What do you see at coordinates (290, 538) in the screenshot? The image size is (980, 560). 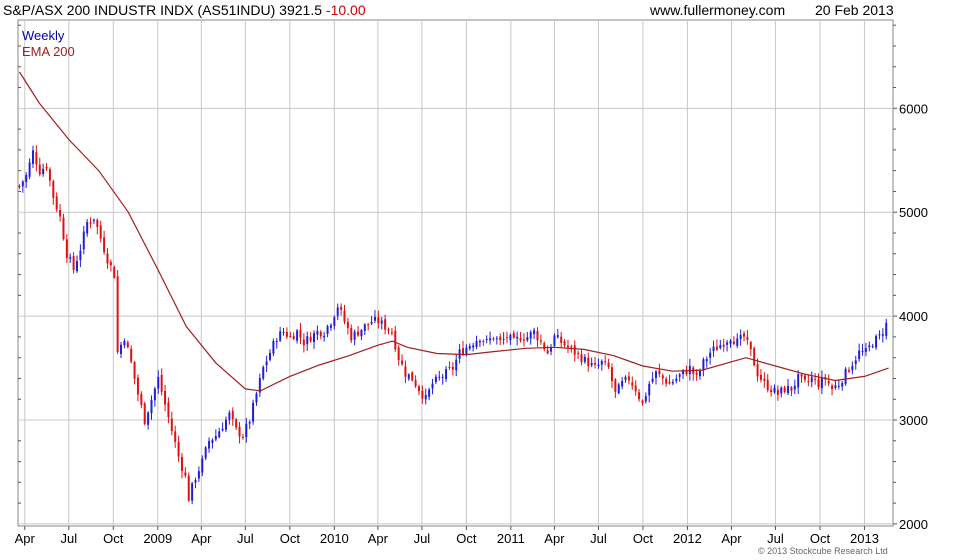 I see `x-tick-label: Oct` at bounding box center [290, 538].